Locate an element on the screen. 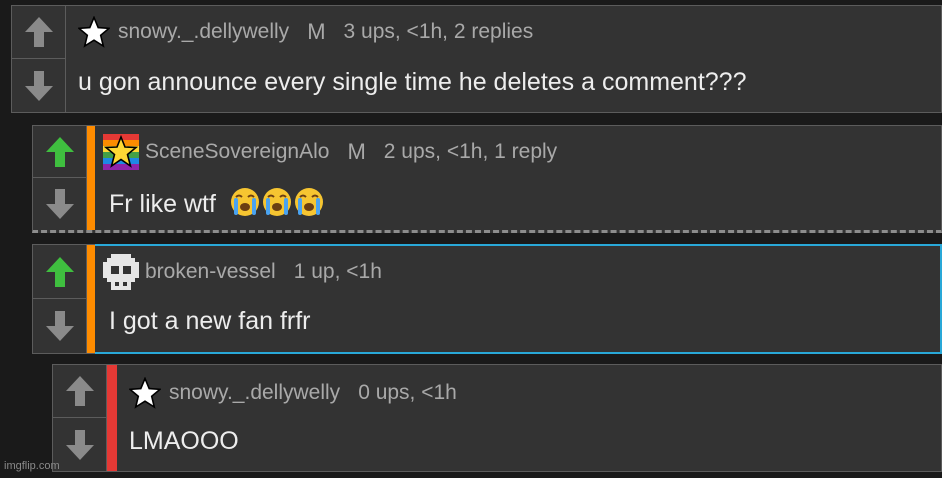 This screenshot has height=478, width=942. pixel-skull-icon is located at coordinates (121, 272).